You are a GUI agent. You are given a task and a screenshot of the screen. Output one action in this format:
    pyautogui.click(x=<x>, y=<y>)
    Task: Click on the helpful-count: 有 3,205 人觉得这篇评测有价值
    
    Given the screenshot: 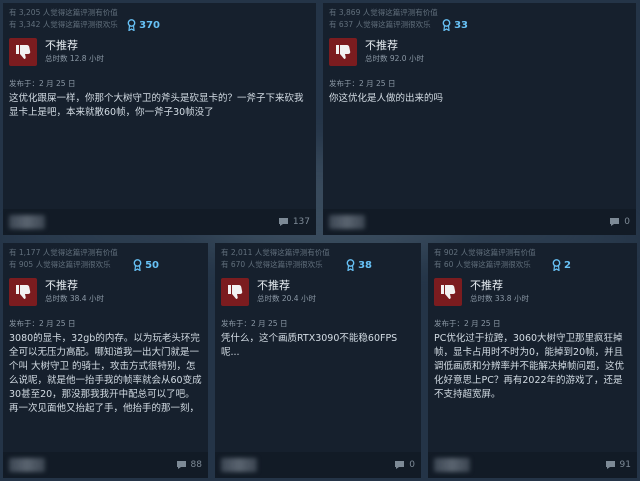 What is the action you would take?
    pyautogui.click(x=63, y=12)
    